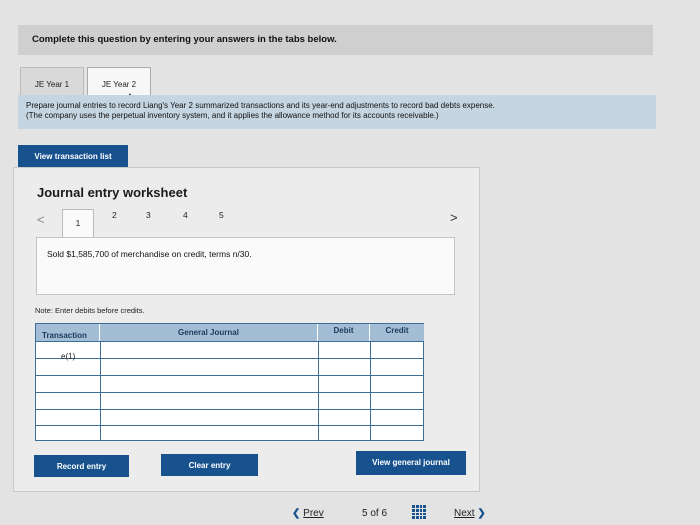  Describe the element at coordinates (148, 215) in the screenshot. I see `entry-tab-3: 3` at that location.